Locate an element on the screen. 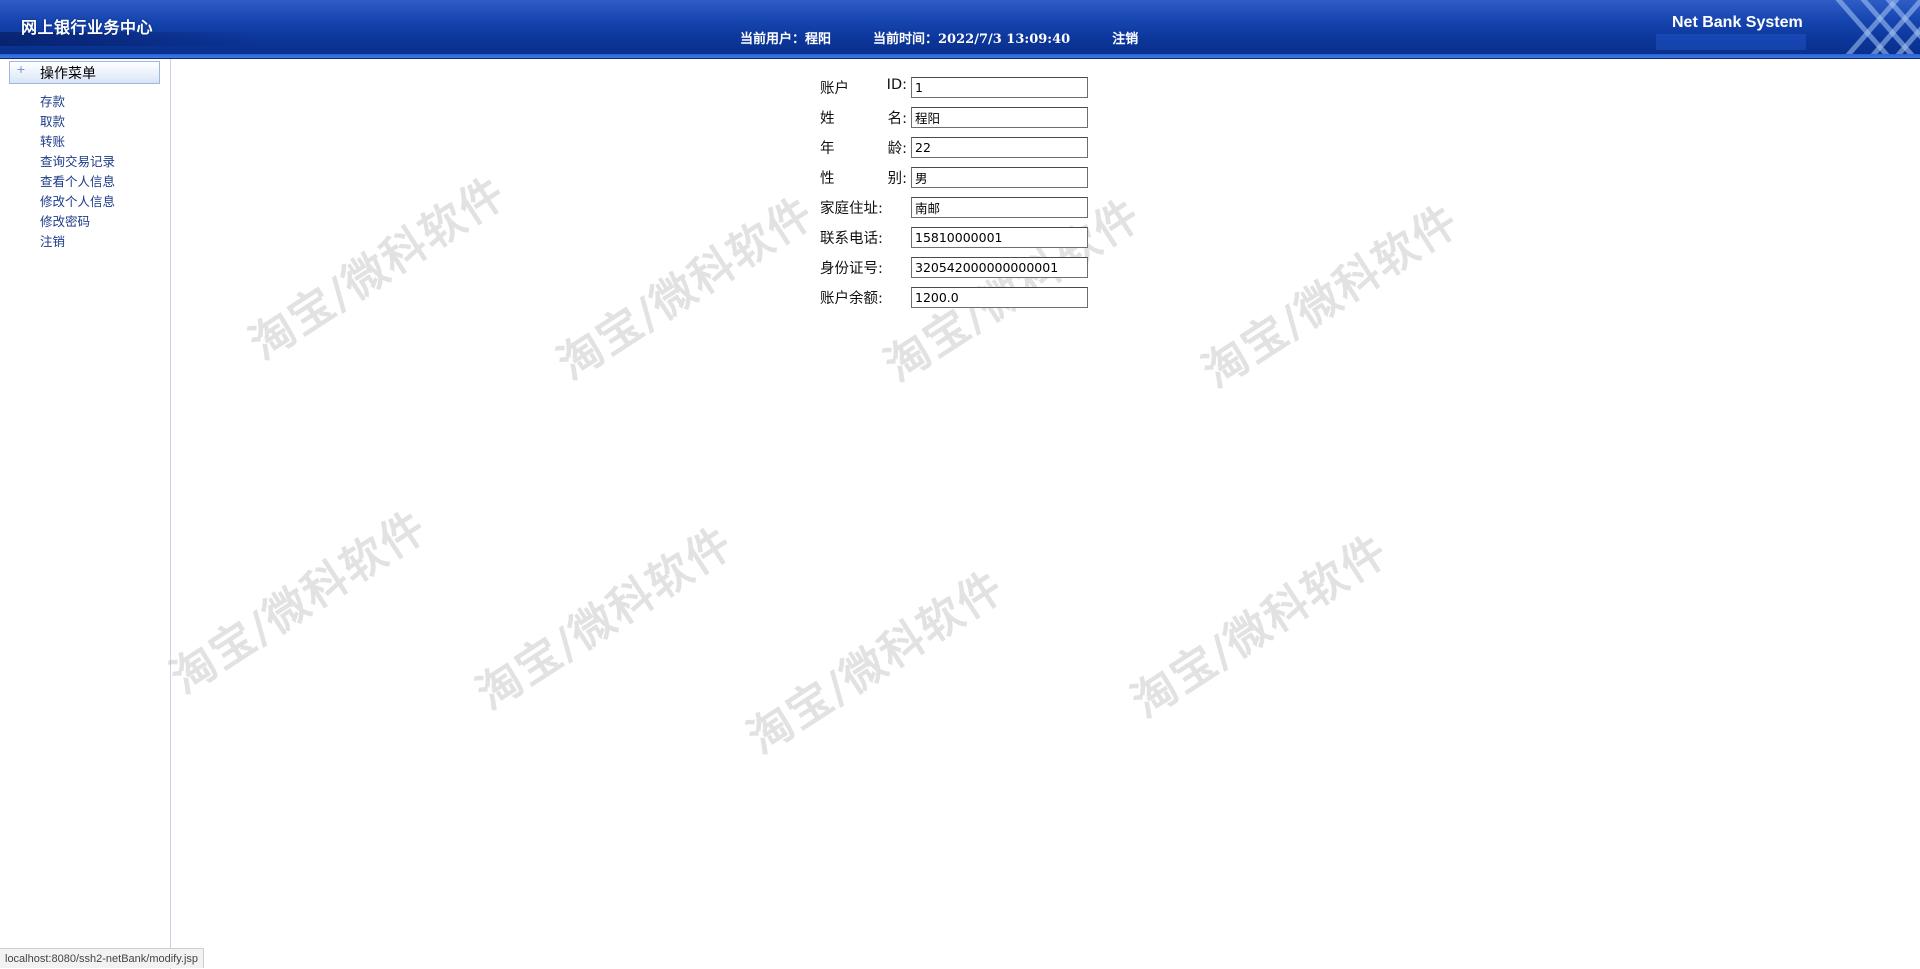 The image size is (1920, 969). account-id-input is located at coordinates (999, 87).